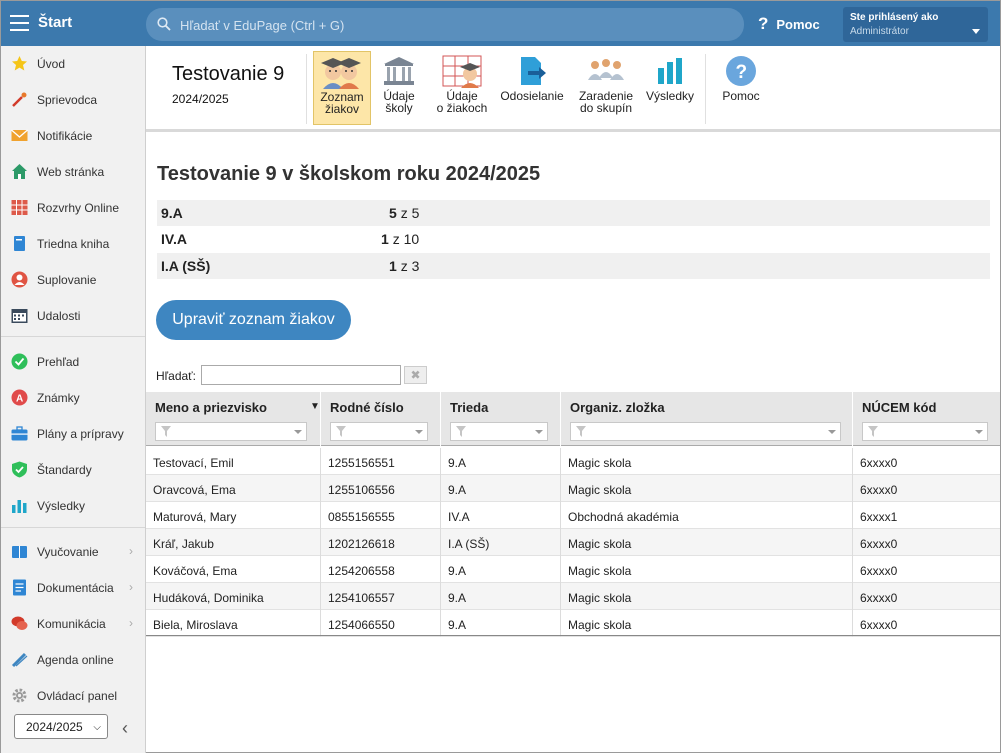 The width and height of the screenshot is (1001, 753). I want to click on table-cell: 0855156555, so click(381, 515).